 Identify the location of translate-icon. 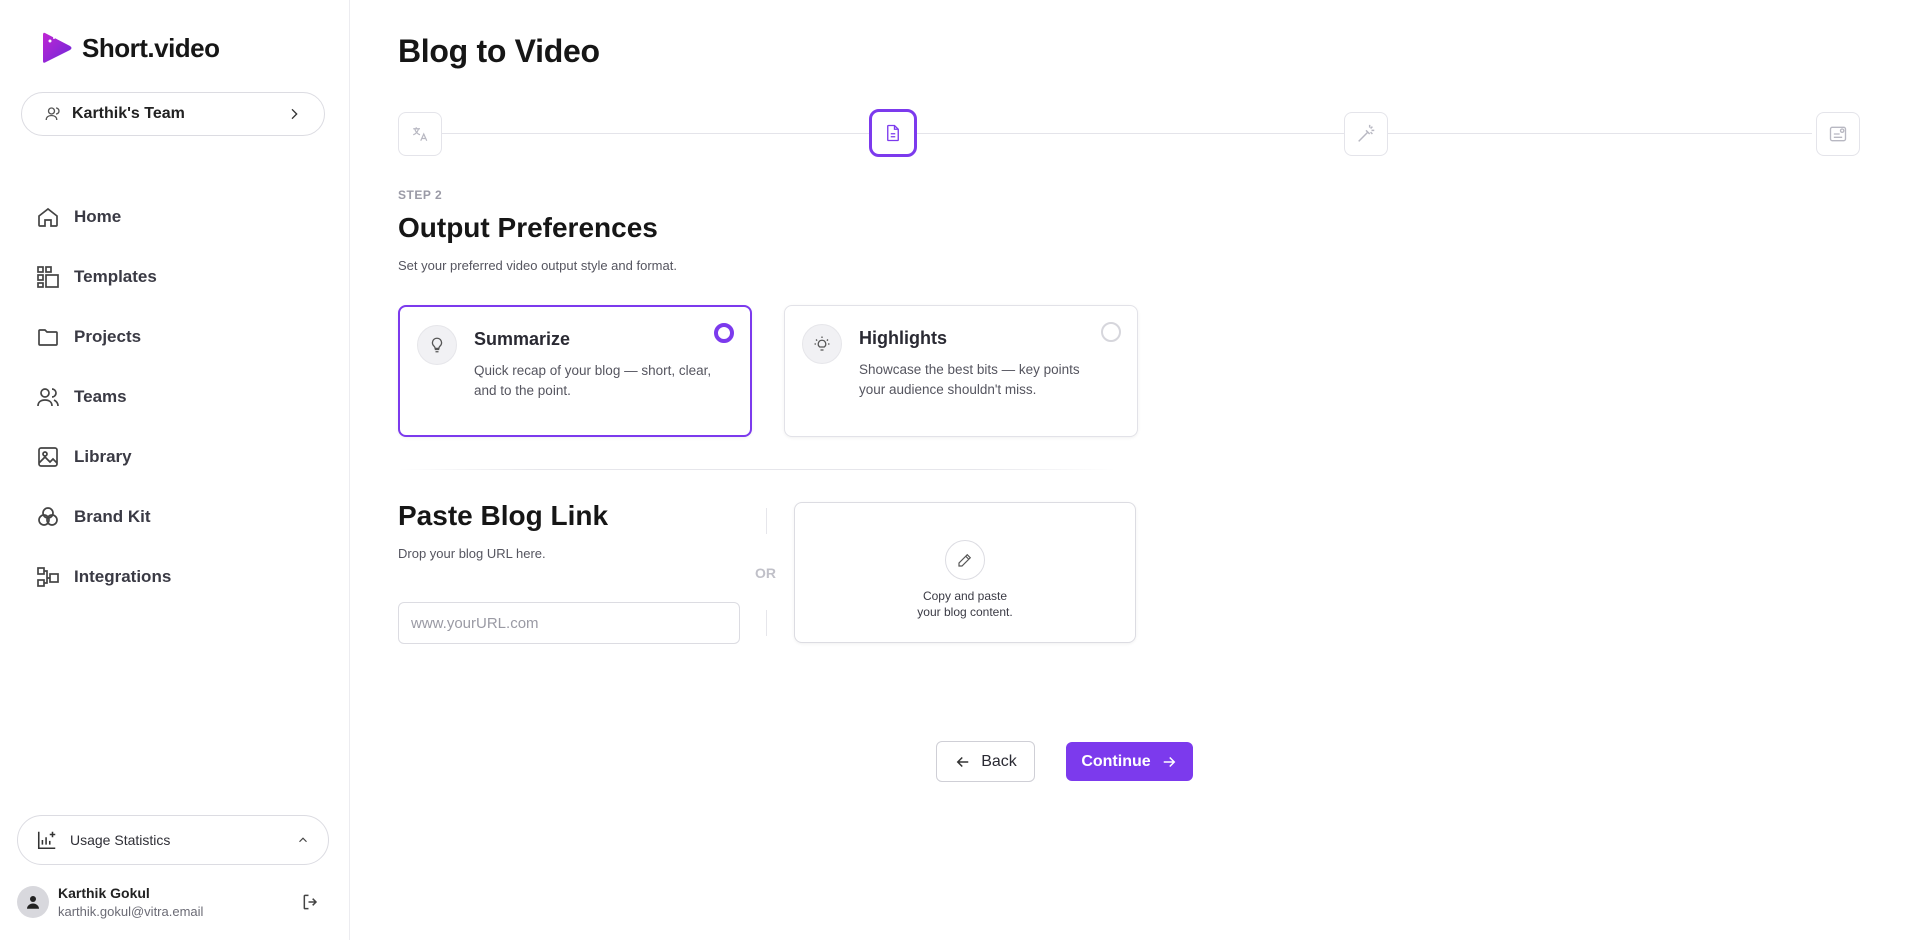
(420, 134).